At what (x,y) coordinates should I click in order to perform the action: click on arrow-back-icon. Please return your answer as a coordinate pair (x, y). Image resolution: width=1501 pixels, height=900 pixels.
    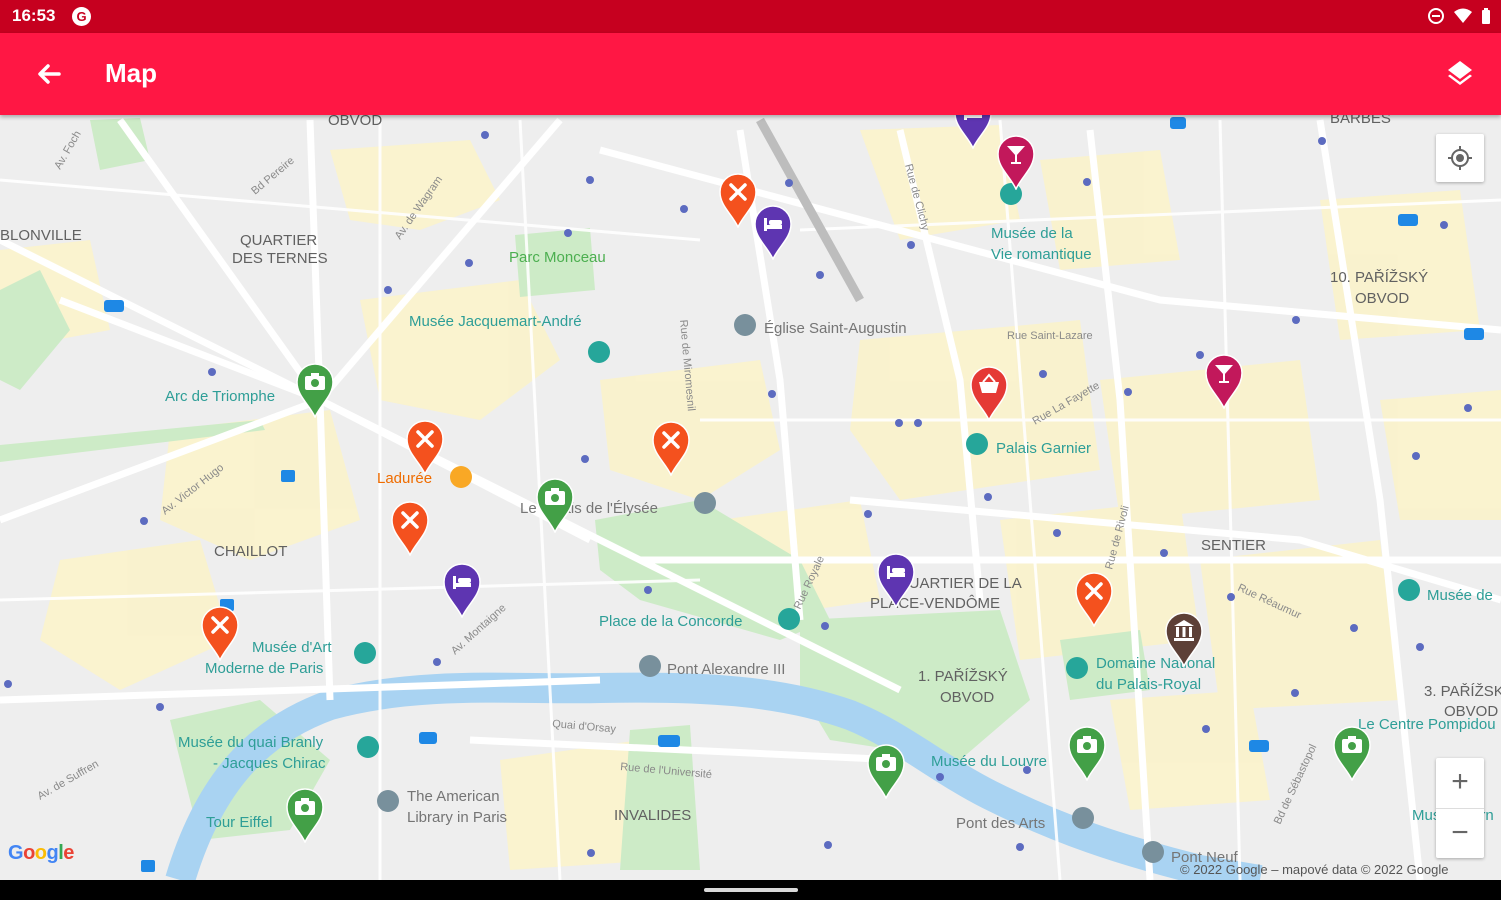
    Looking at the image, I should click on (49, 74).